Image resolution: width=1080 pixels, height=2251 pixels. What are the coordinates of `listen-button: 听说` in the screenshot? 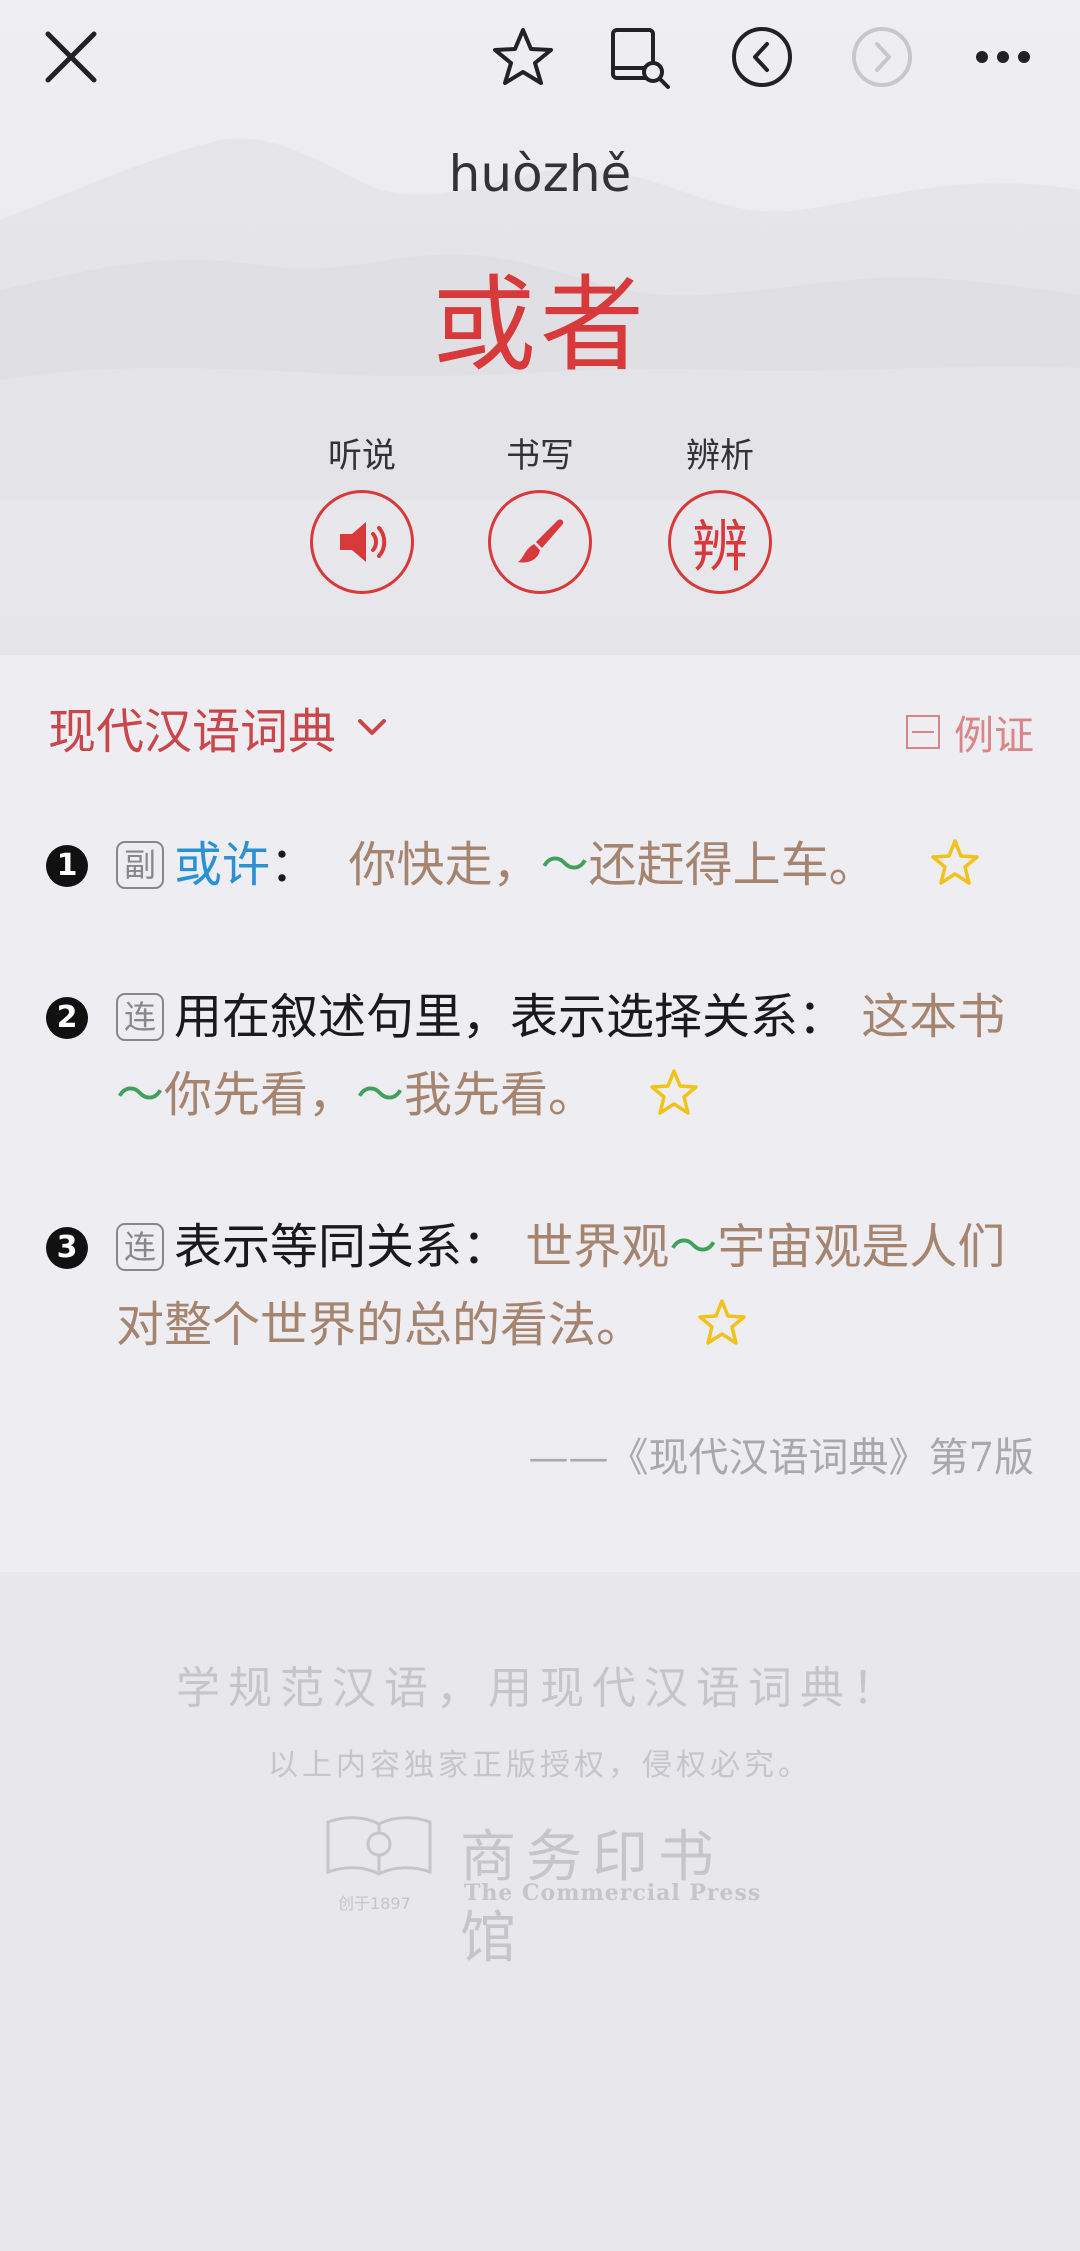 It's located at (362, 513).